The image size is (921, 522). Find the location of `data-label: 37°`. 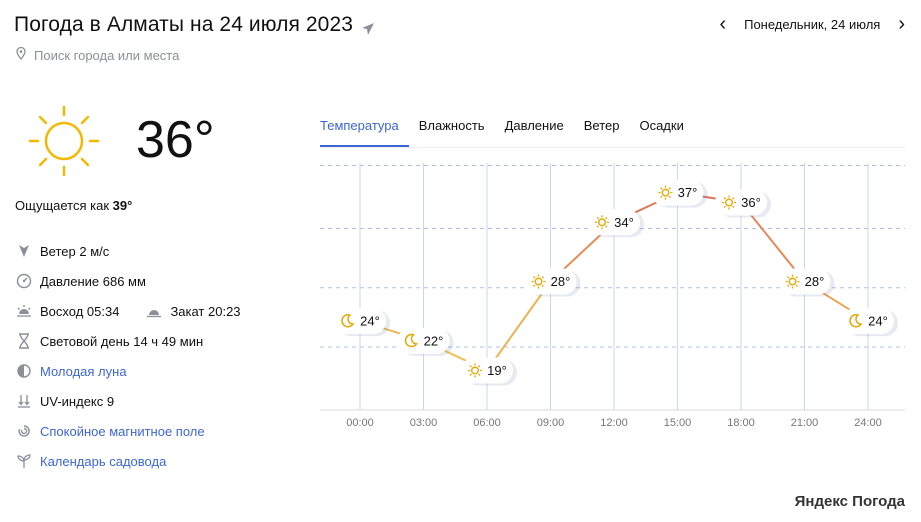

data-label: 37° is located at coordinates (688, 192).